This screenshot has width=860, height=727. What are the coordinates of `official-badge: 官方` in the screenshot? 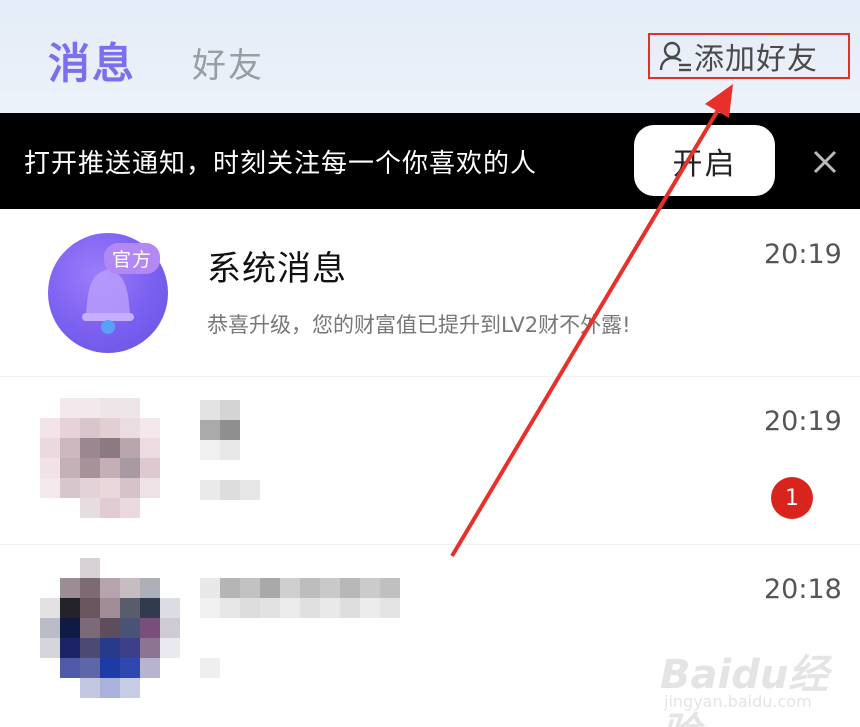 It's located at (132, 258).